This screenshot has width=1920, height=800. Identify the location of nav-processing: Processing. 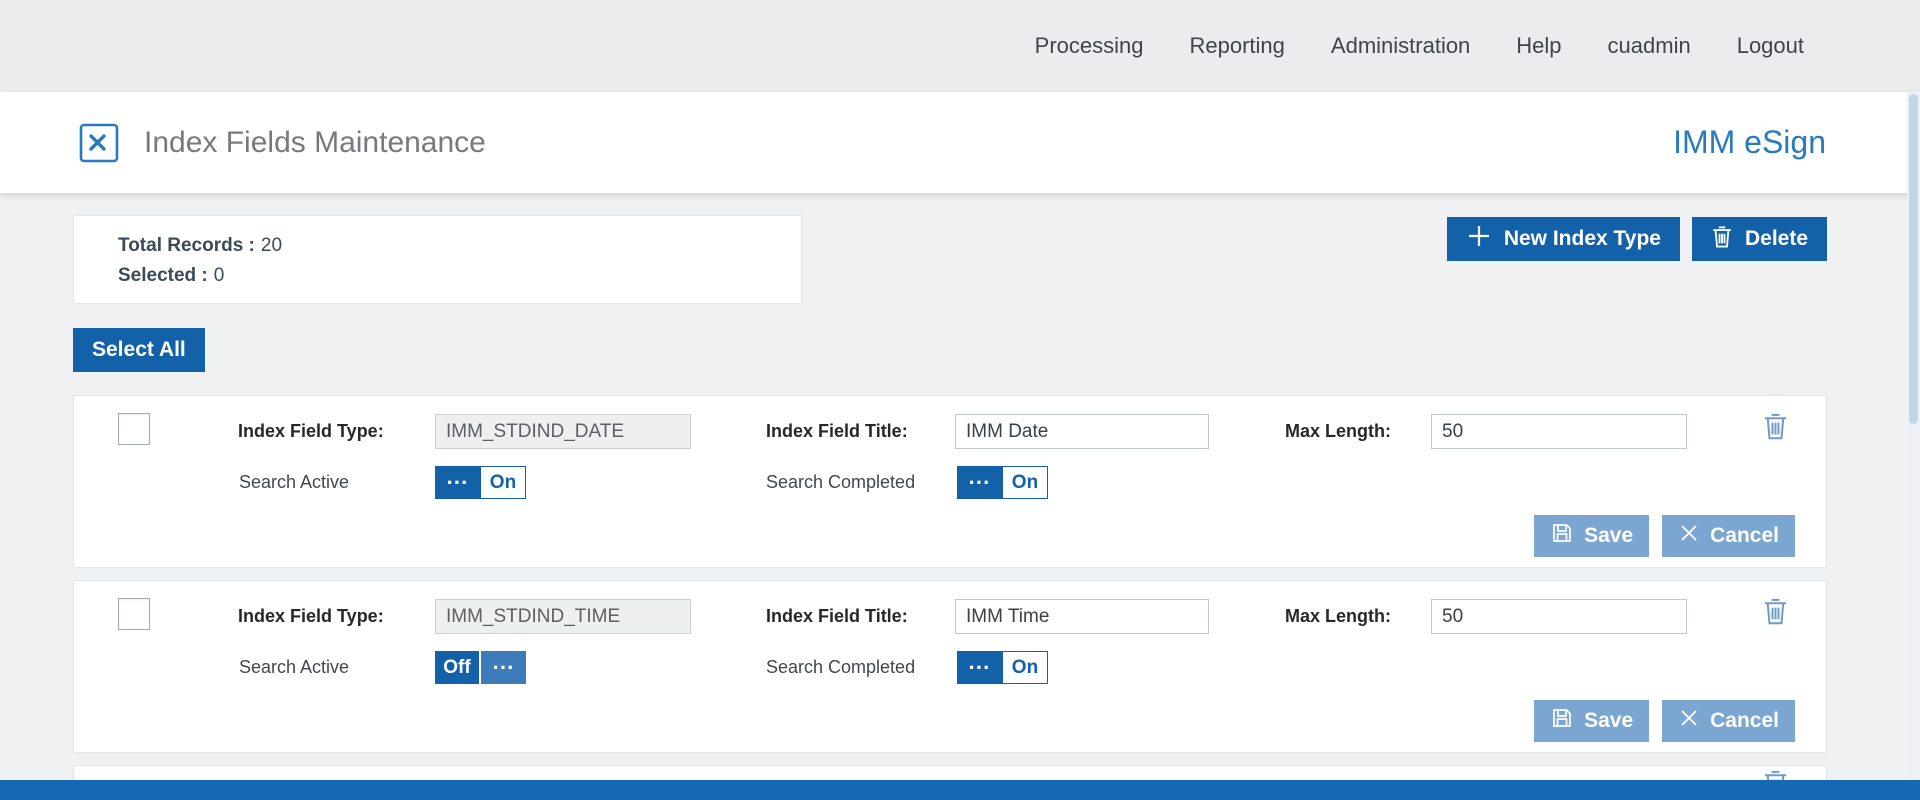
(1089, 46).